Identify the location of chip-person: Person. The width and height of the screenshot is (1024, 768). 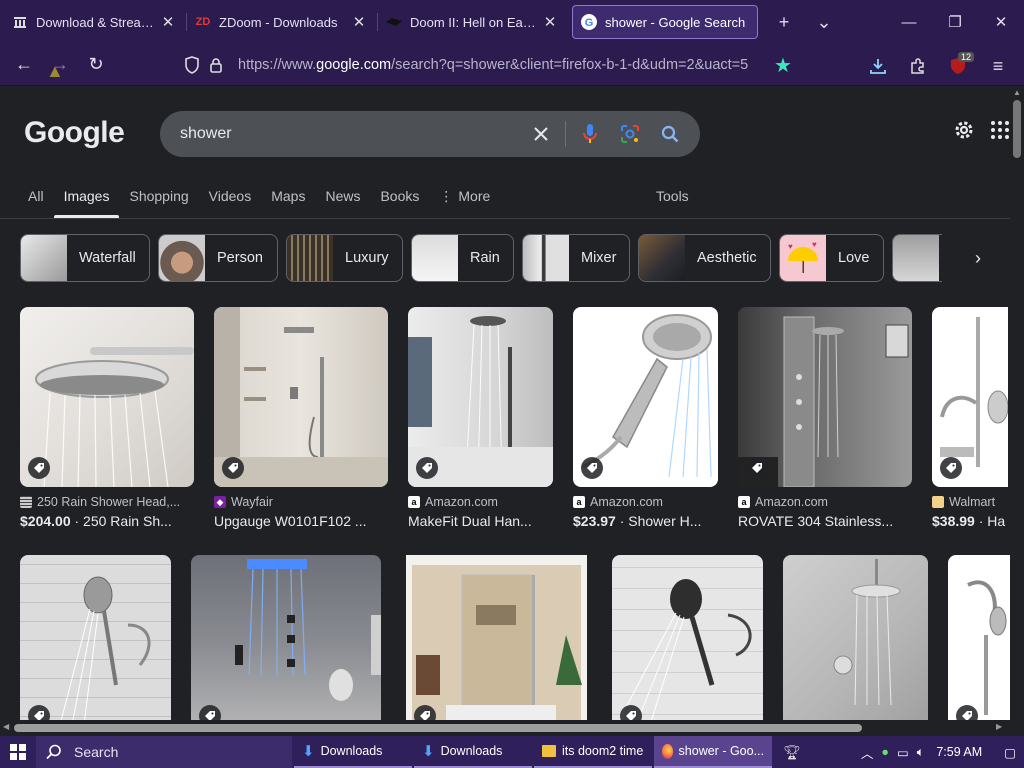
(218, 258).